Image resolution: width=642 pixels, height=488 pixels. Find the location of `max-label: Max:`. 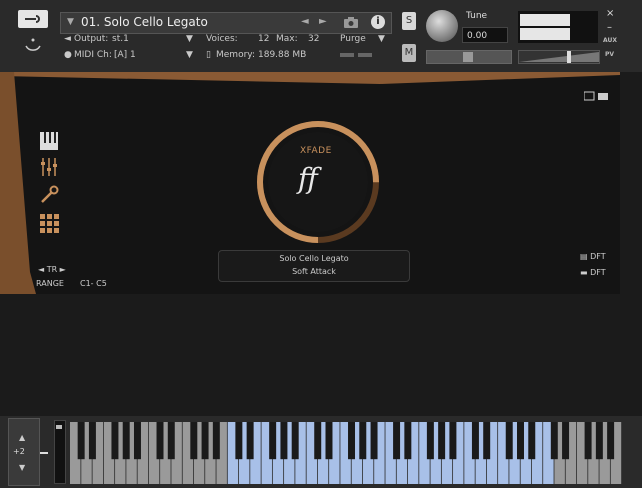

max-label: Max: is located at coordinates (287, 39).